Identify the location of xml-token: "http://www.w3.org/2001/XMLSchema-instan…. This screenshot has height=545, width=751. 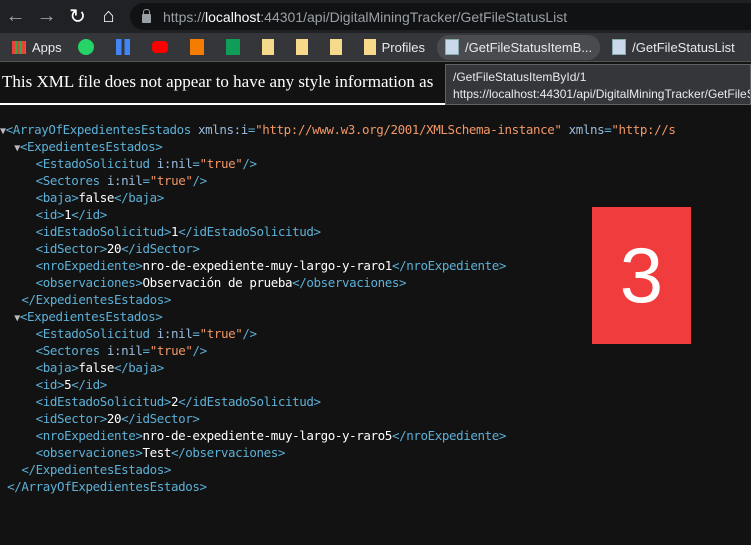
(408, 129).